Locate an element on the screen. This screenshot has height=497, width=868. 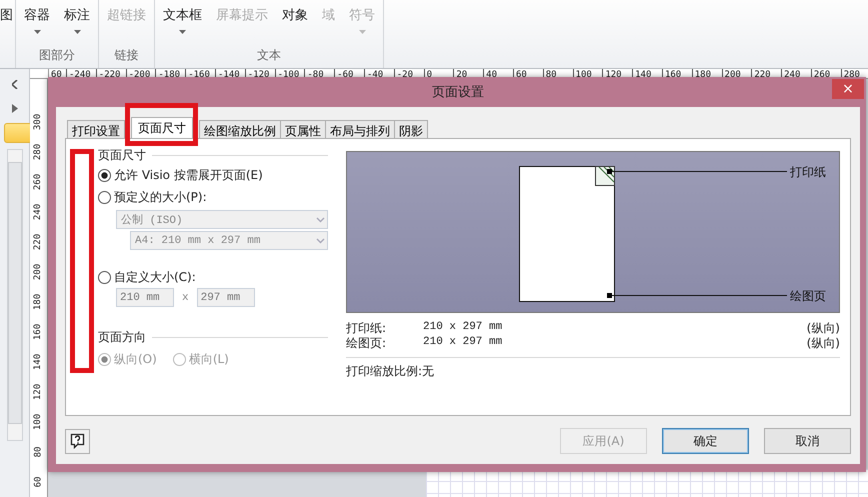
info-label: 打印纸: is located at coordinates (367, 328).